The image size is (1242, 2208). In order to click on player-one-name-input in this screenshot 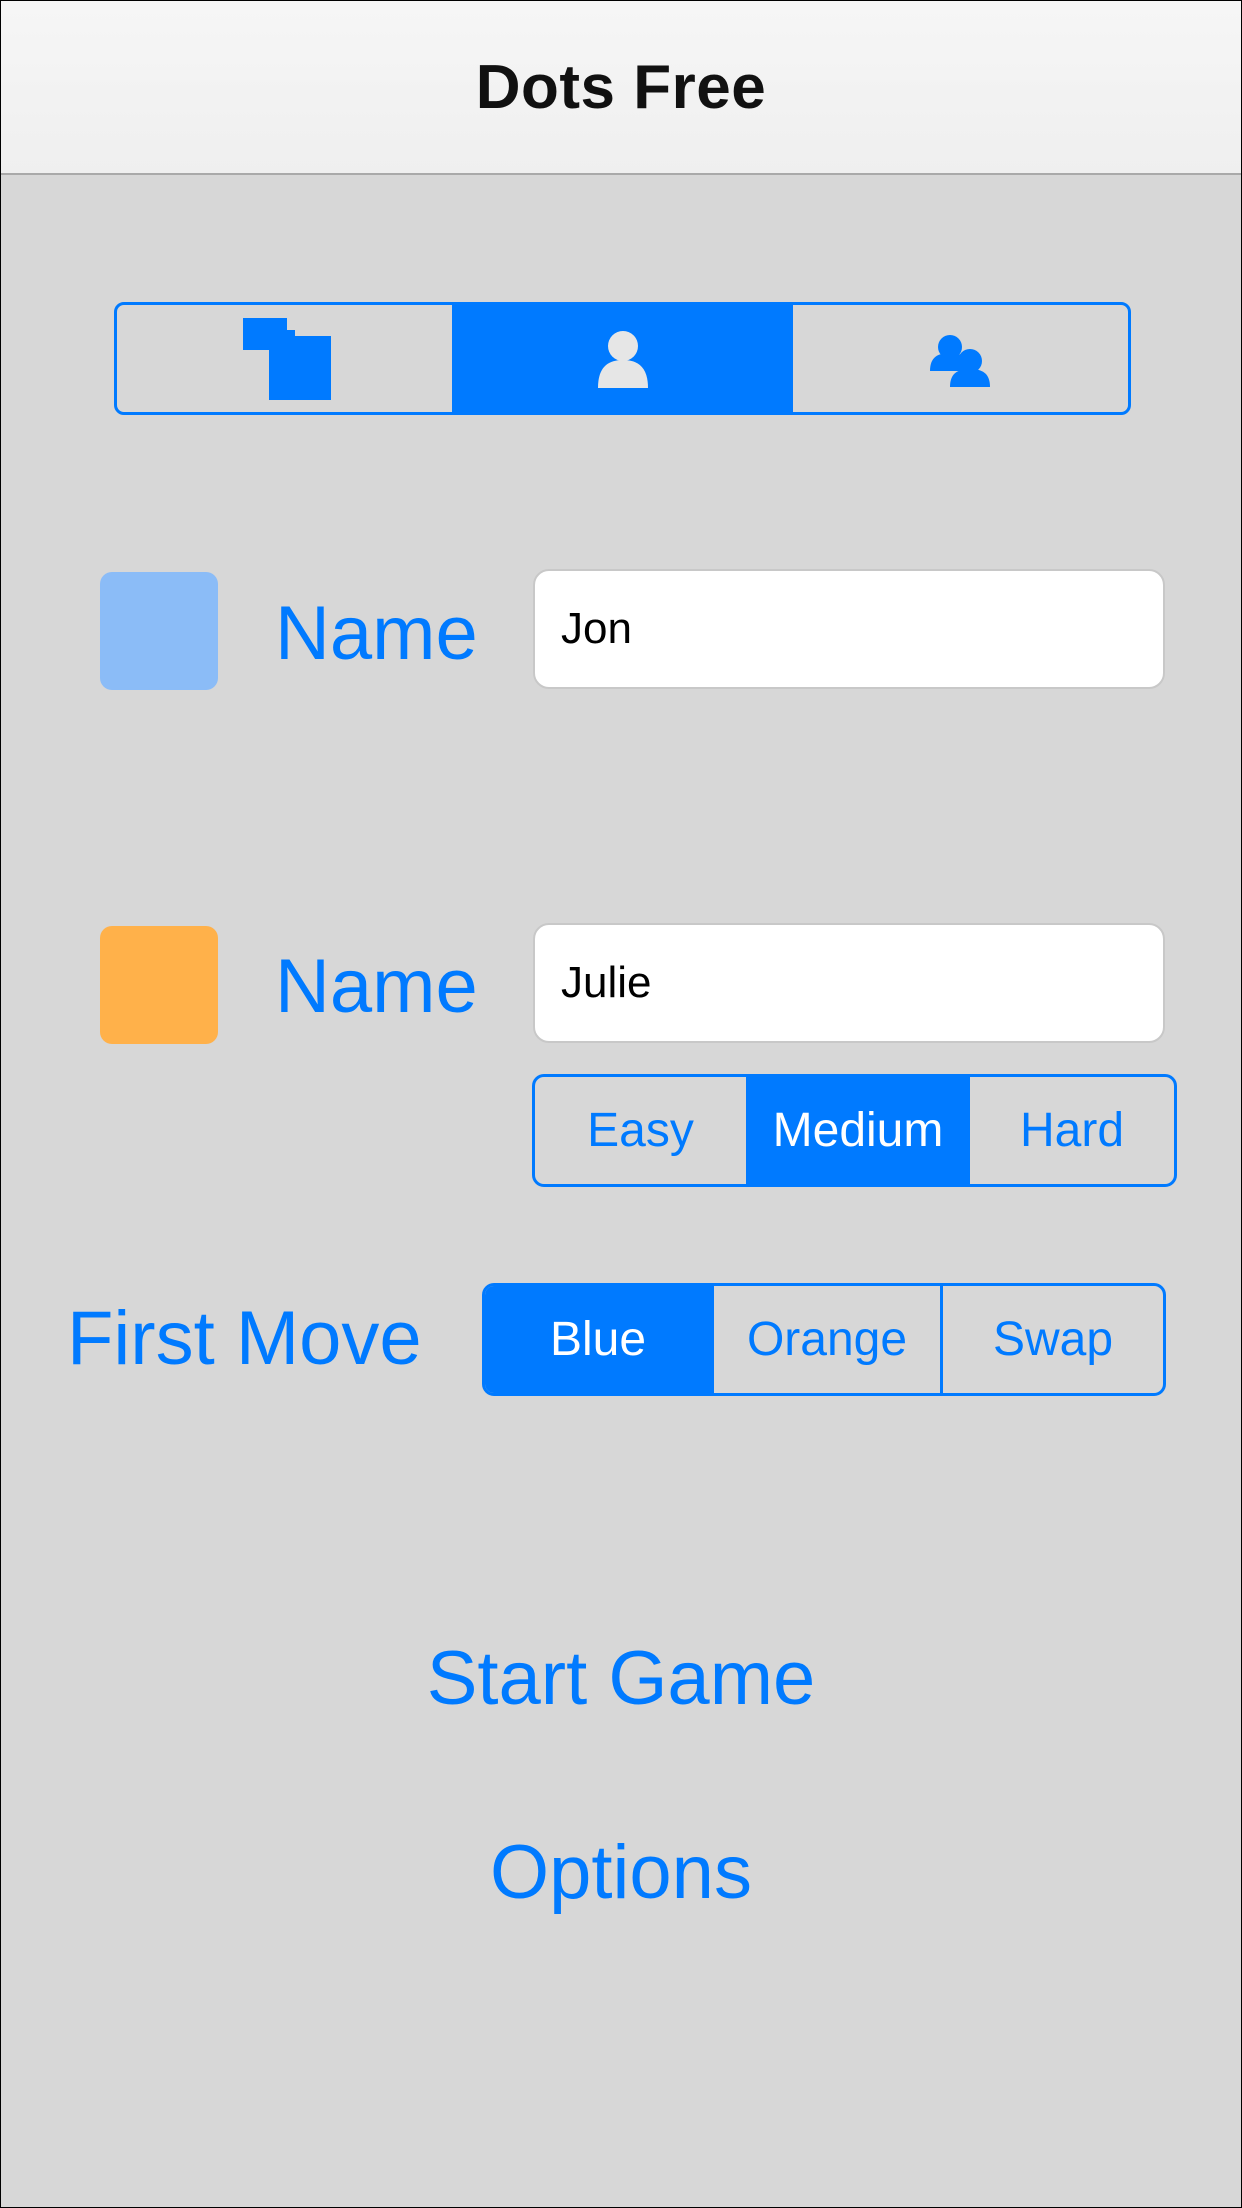, I will do `click(849, 629)`.